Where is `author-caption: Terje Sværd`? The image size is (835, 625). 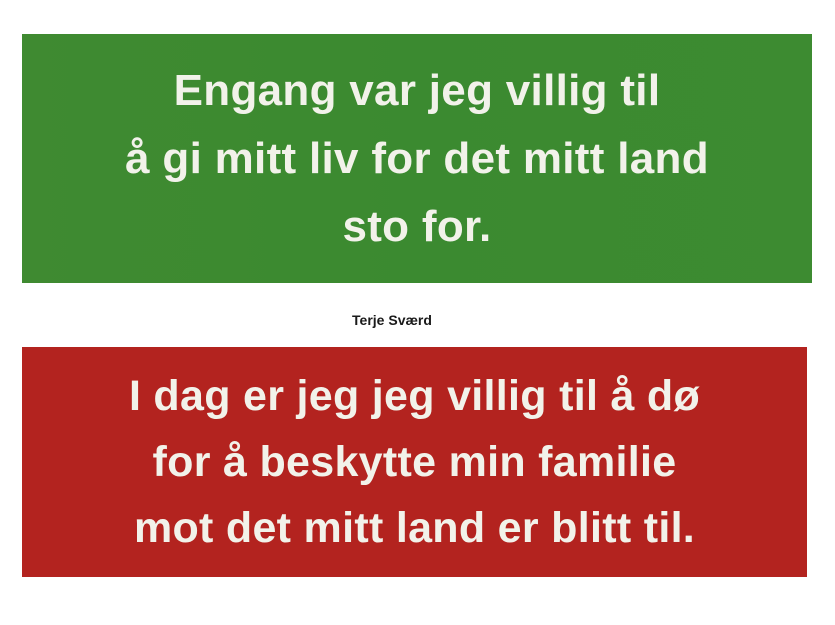 author-caption: Terje Sværd is located at coordinates (392, 320).